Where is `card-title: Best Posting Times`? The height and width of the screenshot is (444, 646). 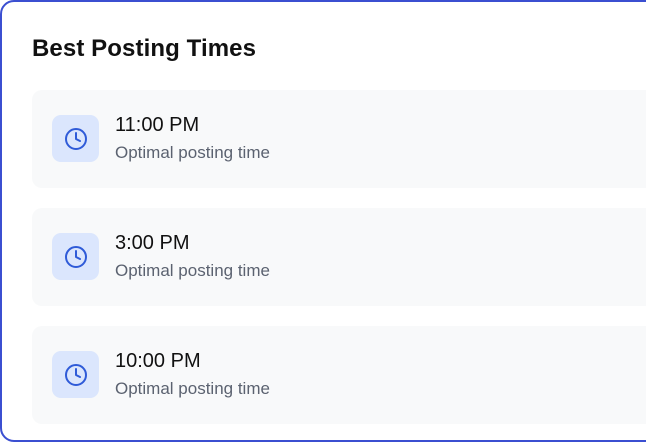
card-title: Best Posting Times is located at coordinates (144, 48).